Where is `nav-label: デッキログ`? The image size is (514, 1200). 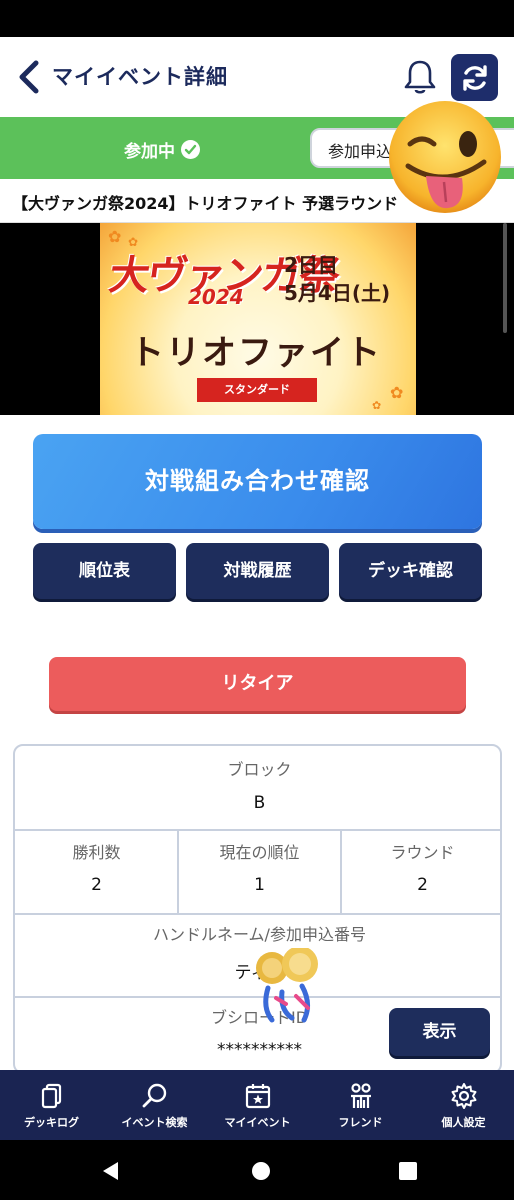
nav-label: デッキログ is located at coordinates (51, 1122).